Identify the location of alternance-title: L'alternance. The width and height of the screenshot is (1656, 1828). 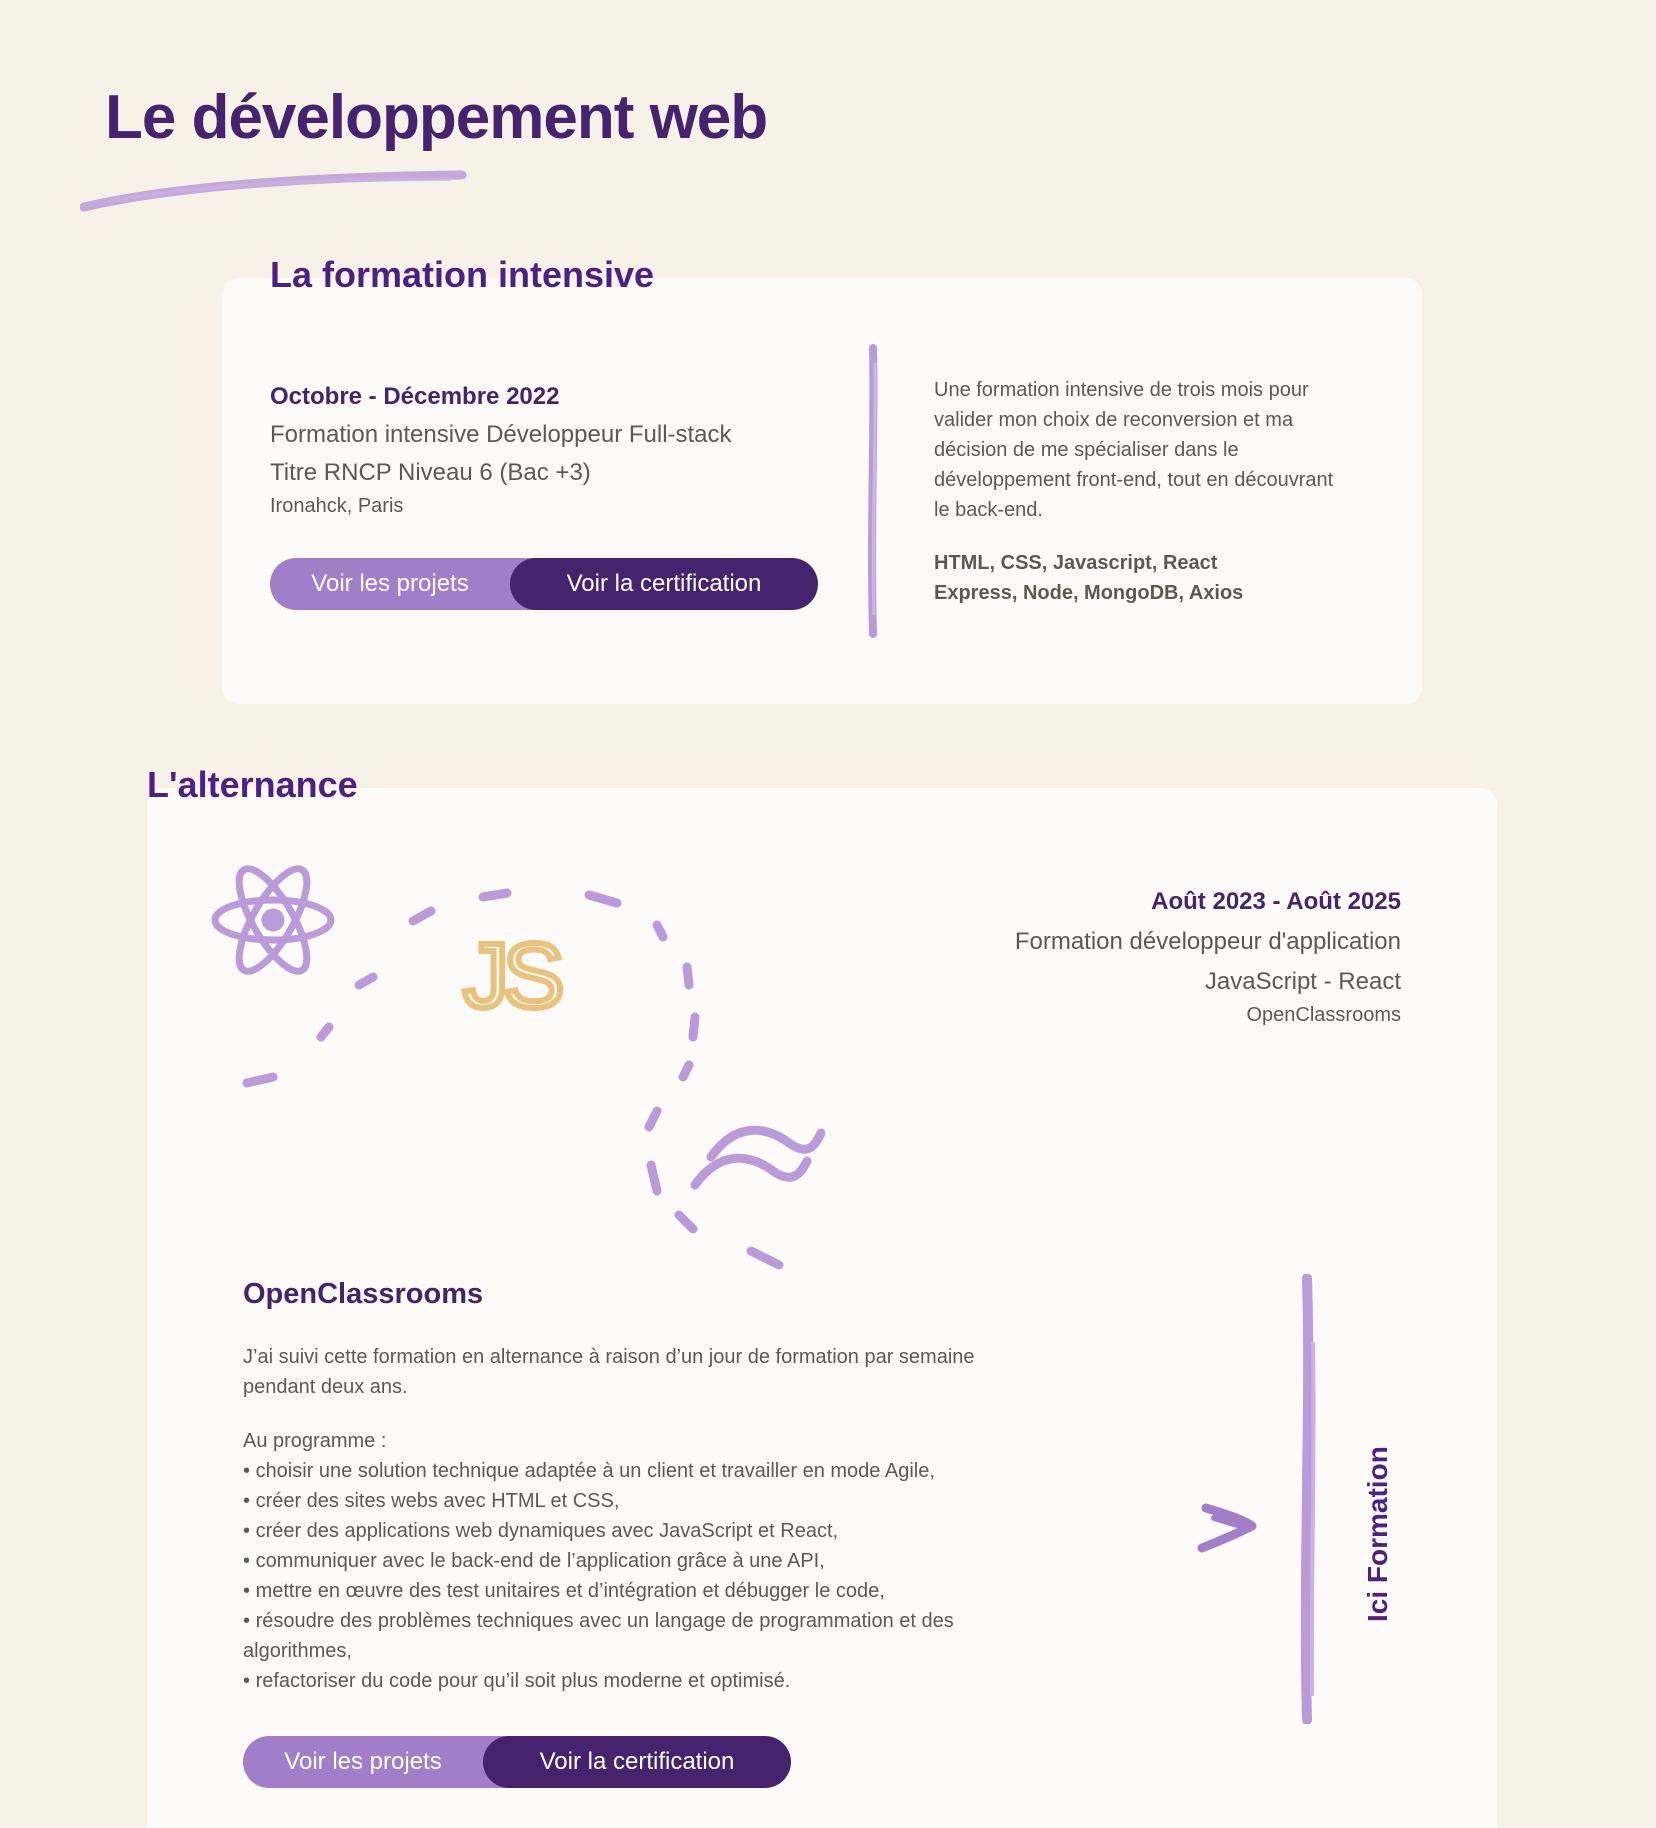
(252, 784).